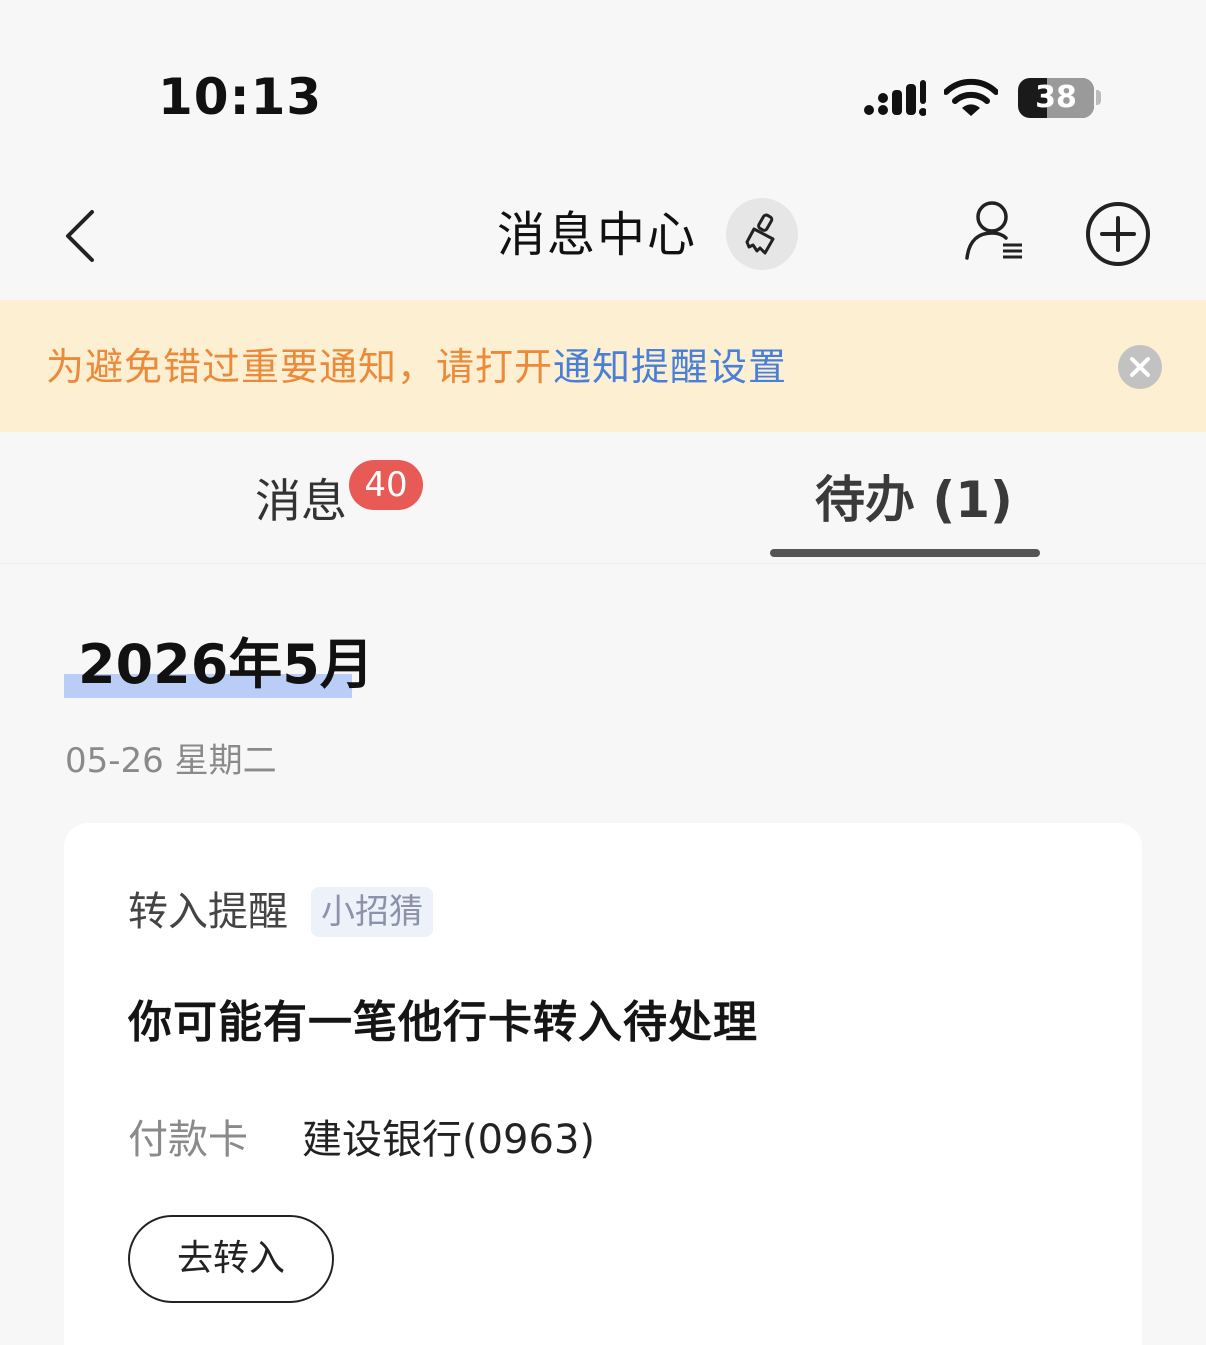  I want to click on battery-level: 38, so click(1056, 97).